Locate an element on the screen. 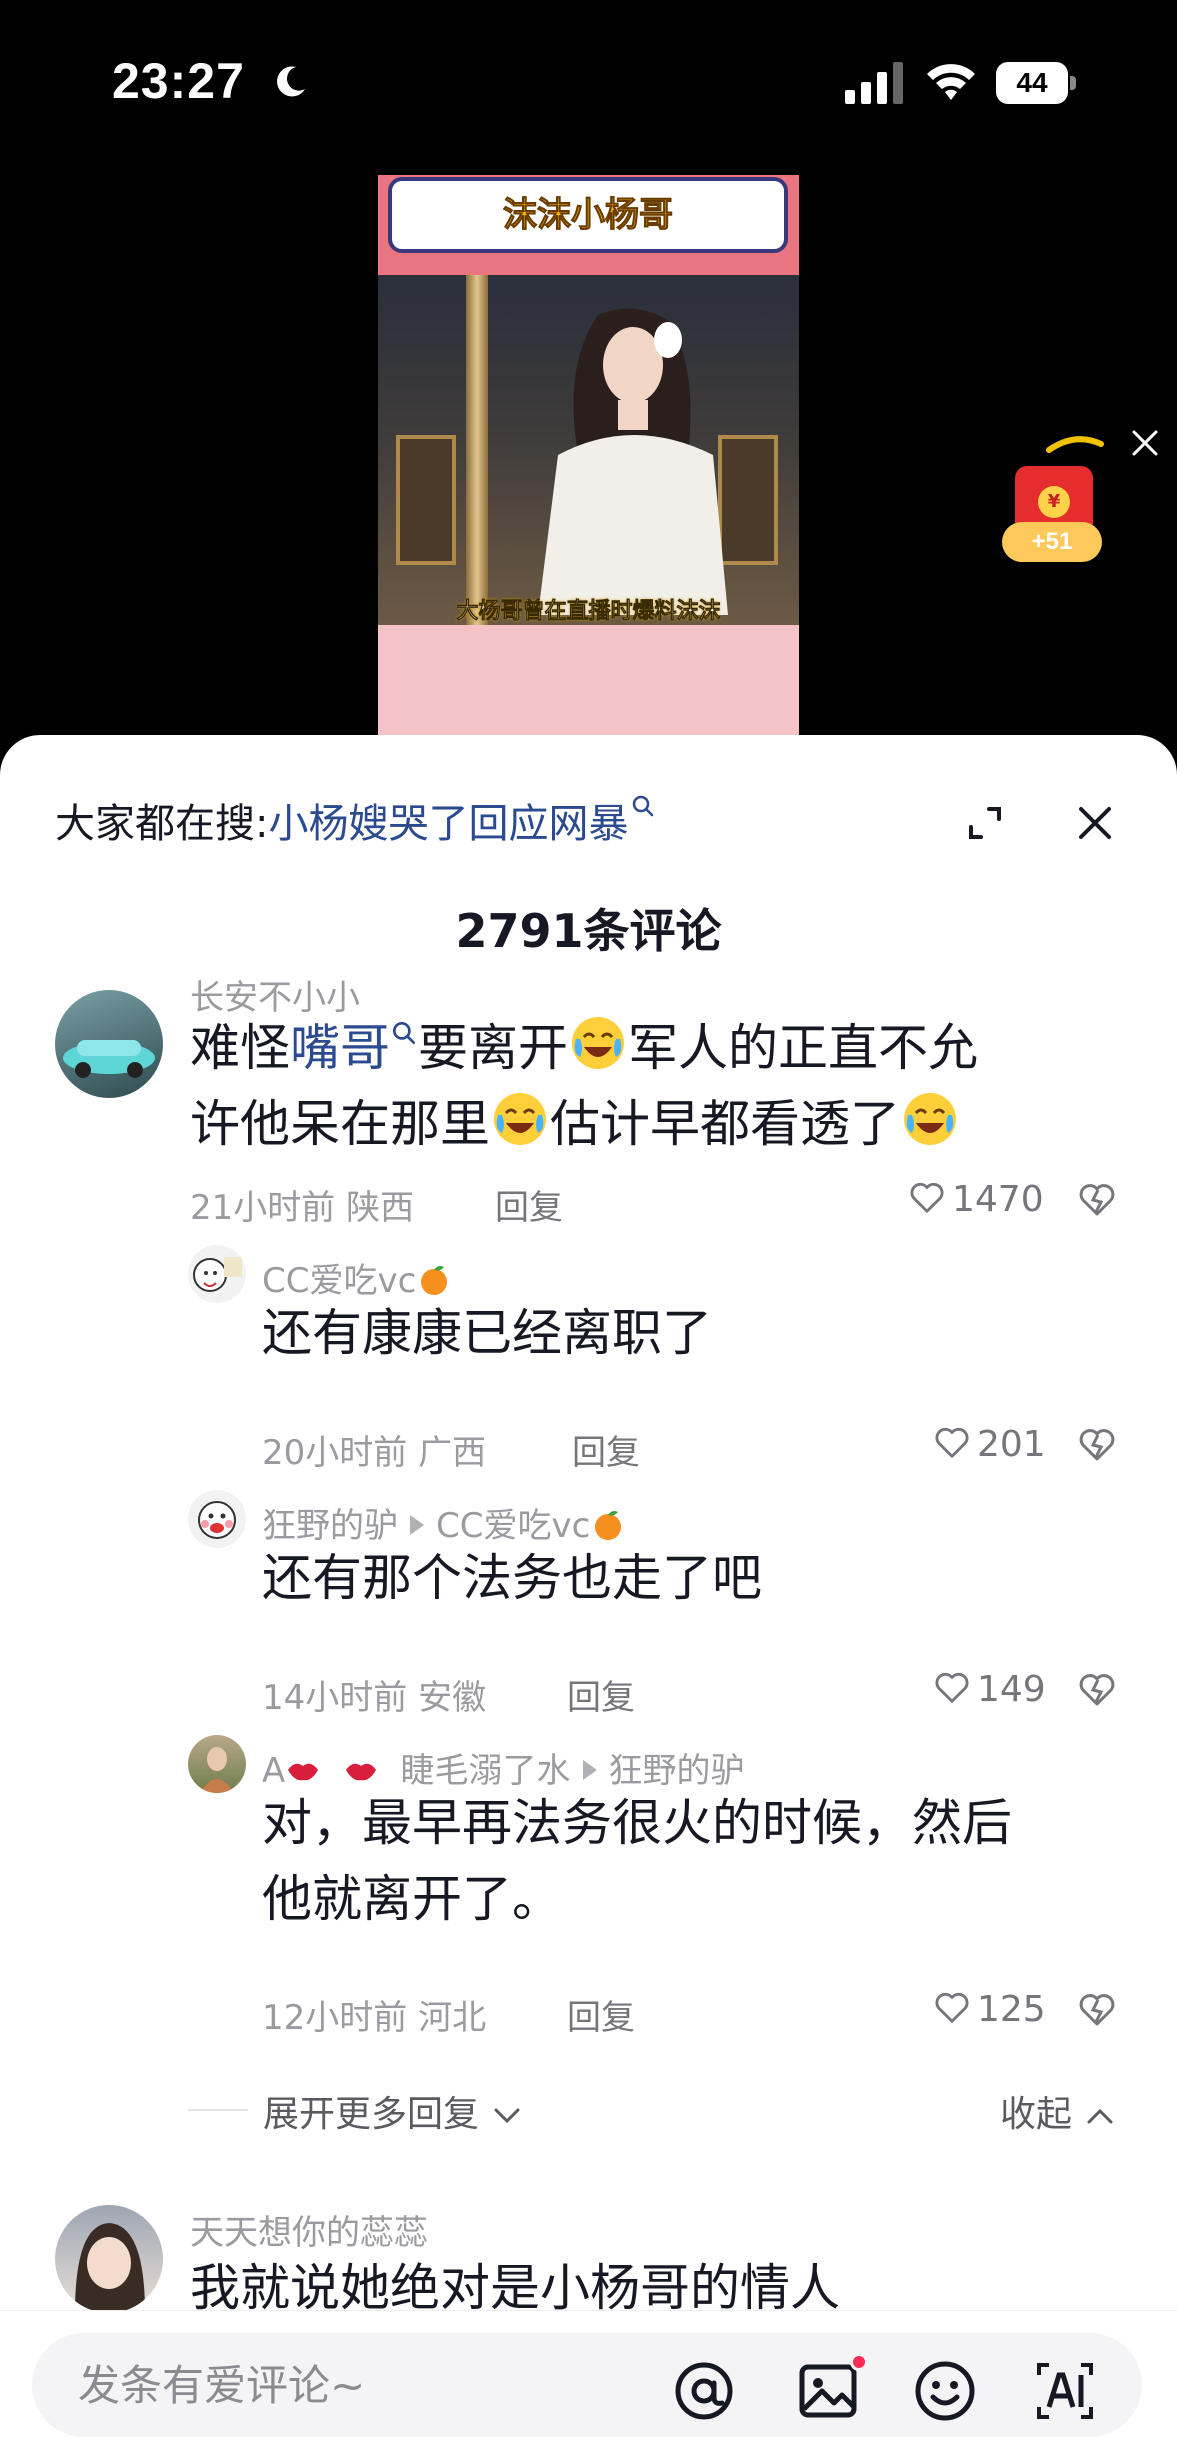 The width and height of the screenshot is (1177, 2460). reply-text: 对，最早再法务很火的时候，然后 他就离开了。 is located at coordinates (637, 1861).